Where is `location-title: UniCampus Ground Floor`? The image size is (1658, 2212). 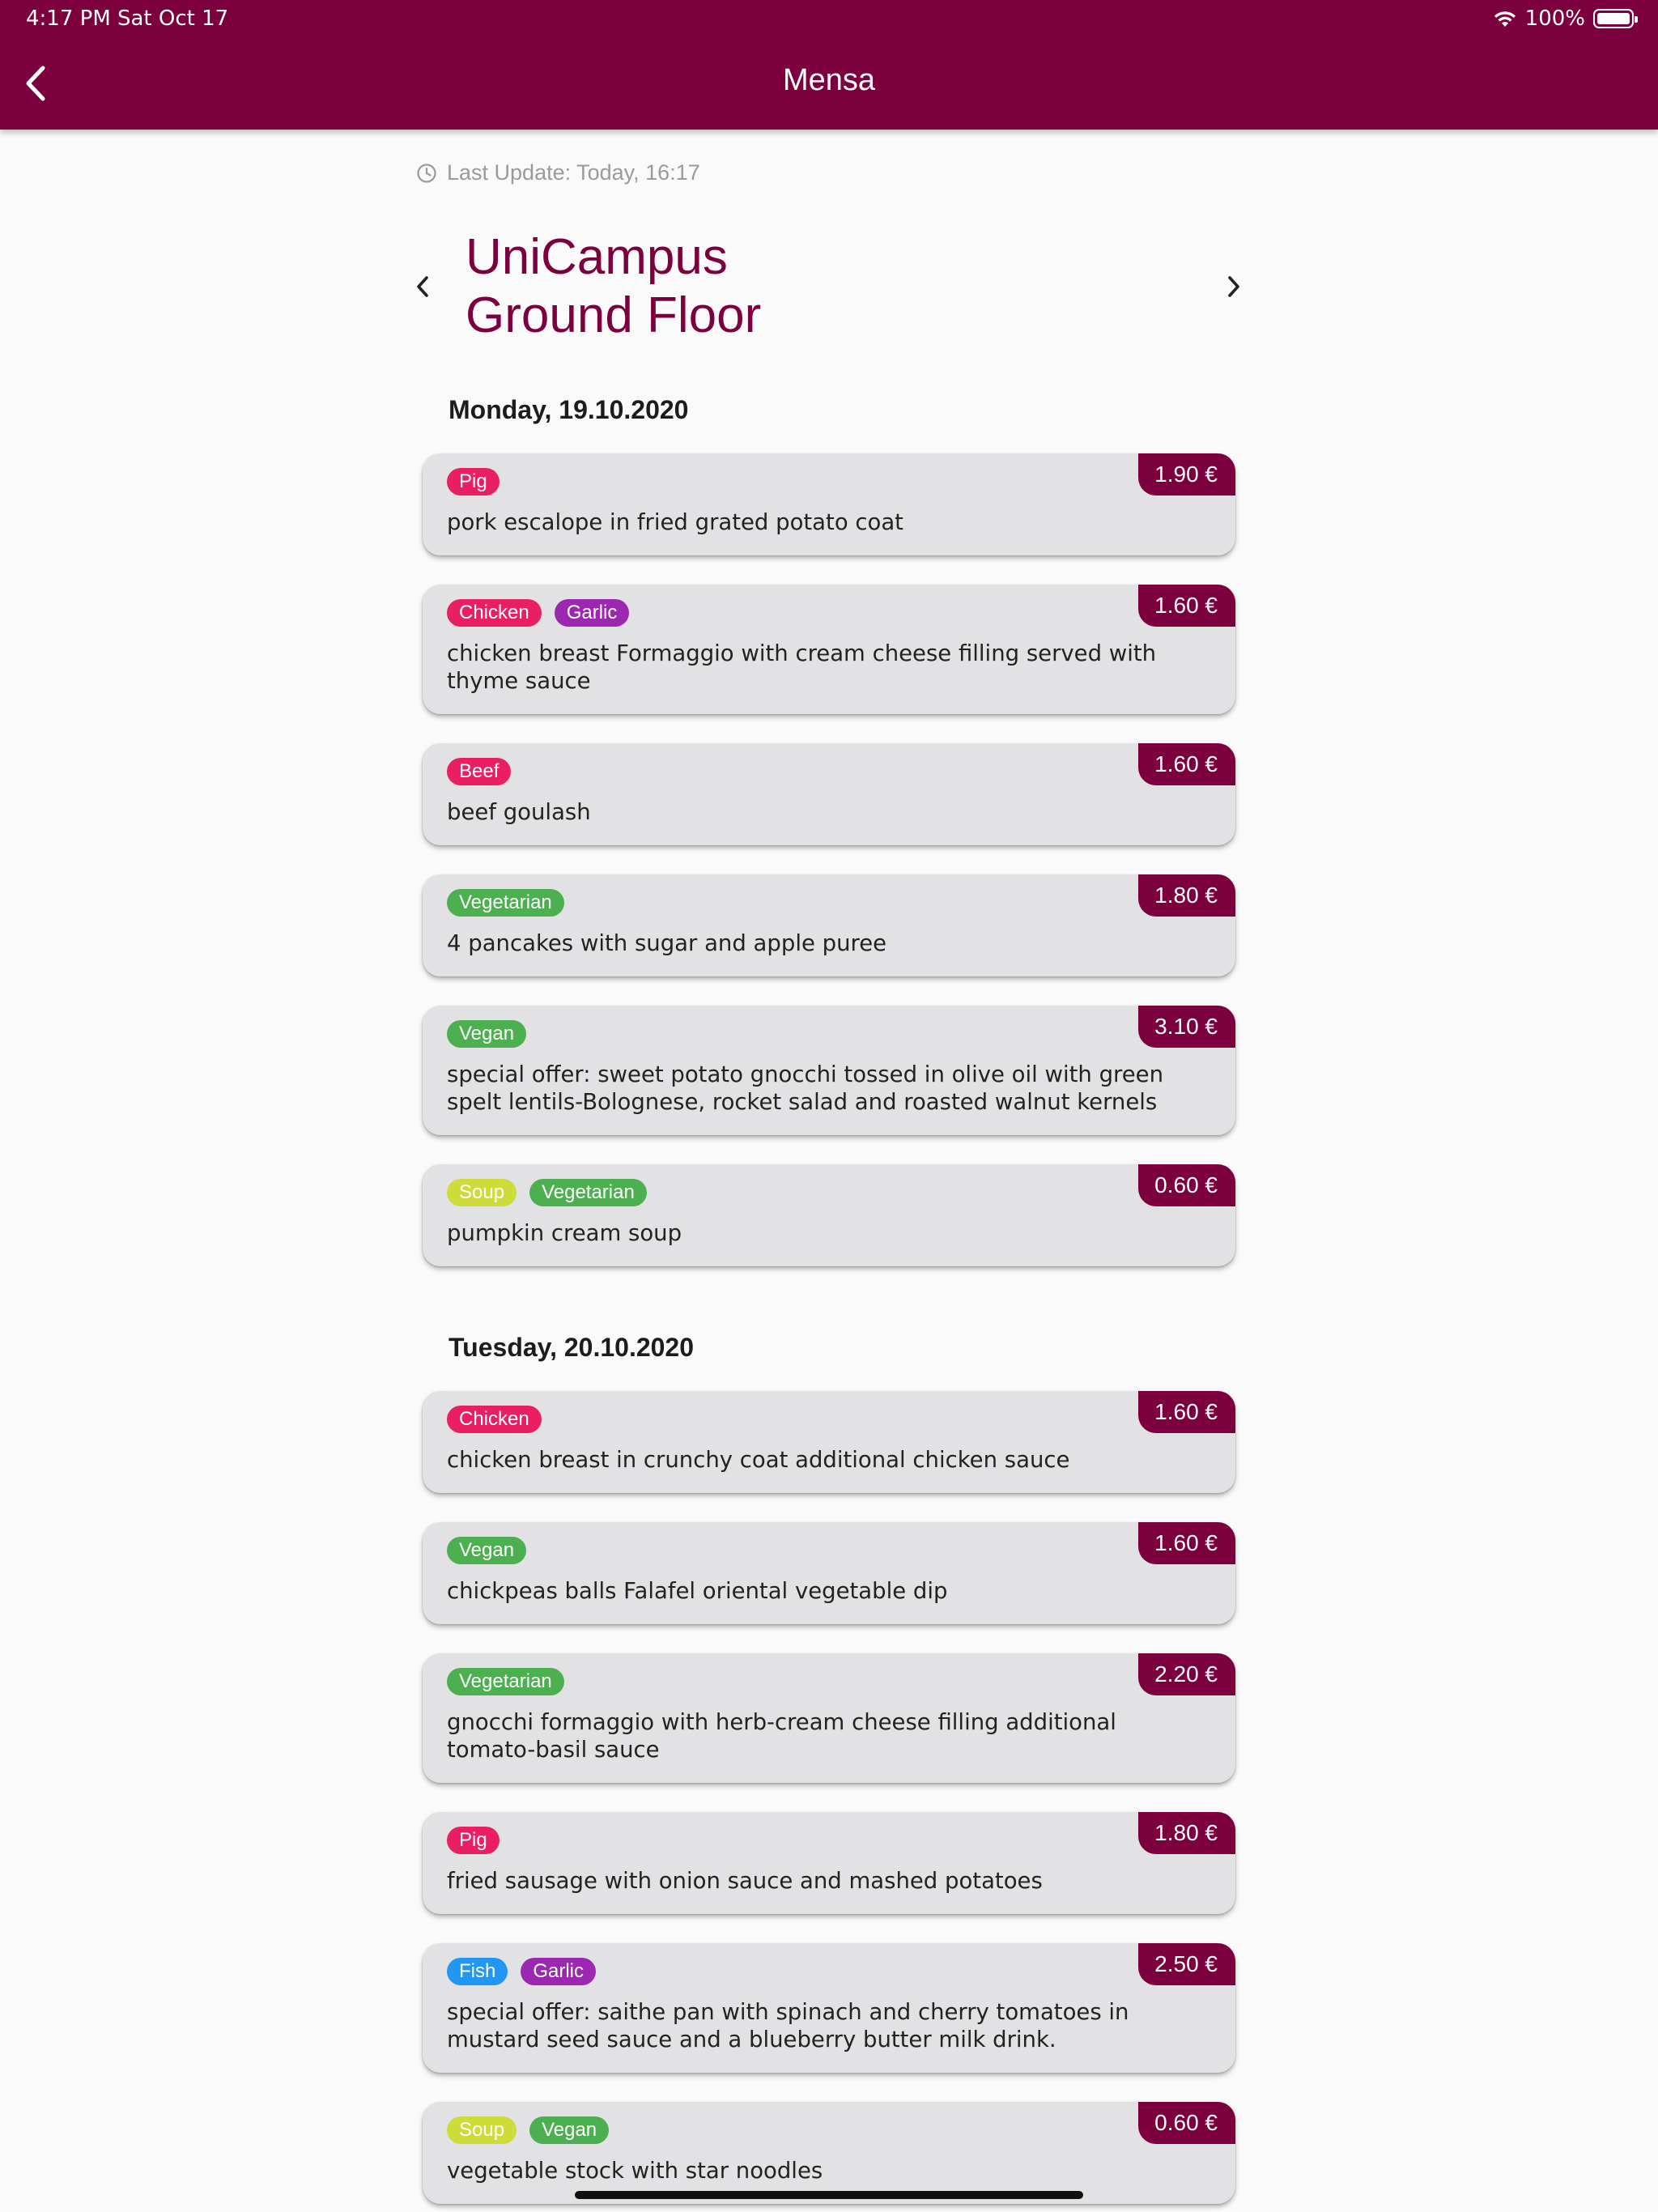
location-title: UniCampus Ground Floor is located at coordinates (797, 286).